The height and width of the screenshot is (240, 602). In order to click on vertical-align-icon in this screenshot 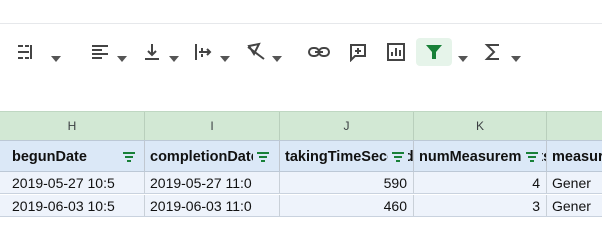, I will do `click(152, 52)`.